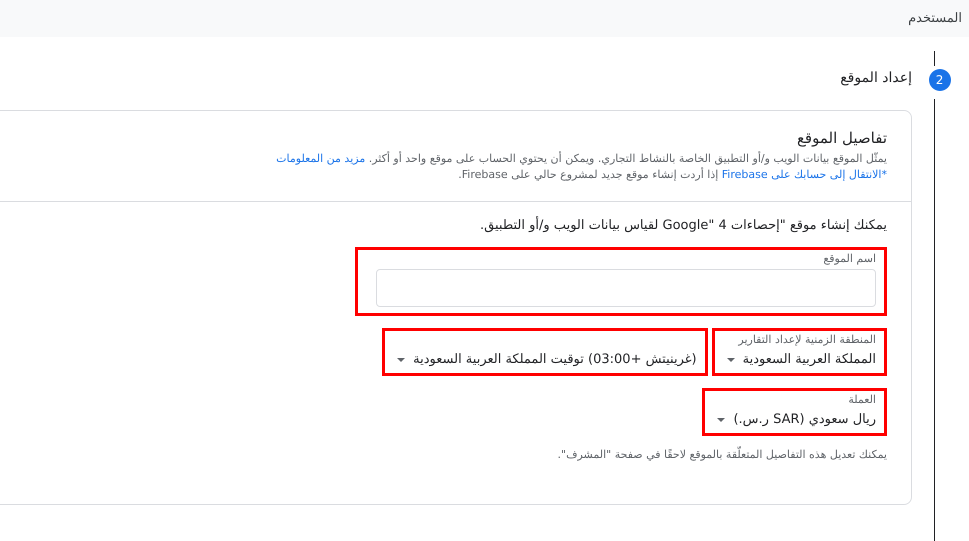 The height and width of the screenshot is (541, 969). Describe the element at coordinates (547, 356) in the screenshot. I see `dropdown: (غرينيتش +03:00) توقيت المملكة العربية السعودية` at that location.